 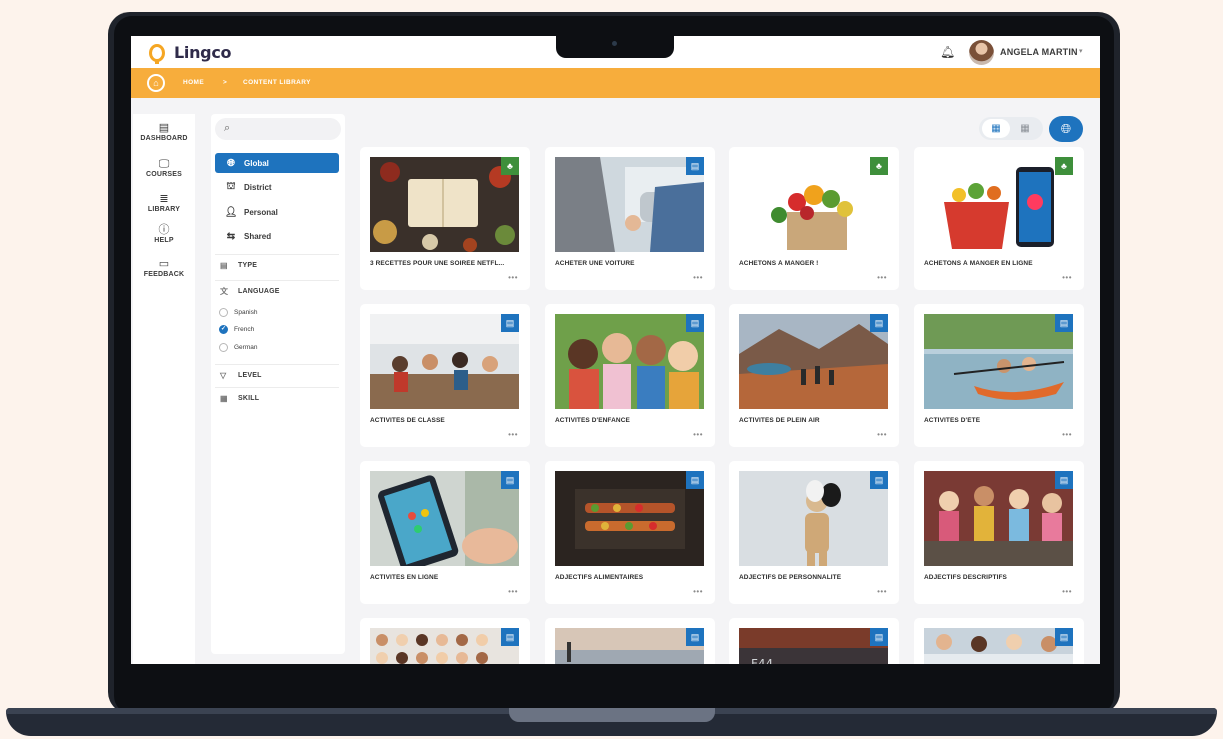 I want to click on language-option-french: French, so click(x=236, y=329).